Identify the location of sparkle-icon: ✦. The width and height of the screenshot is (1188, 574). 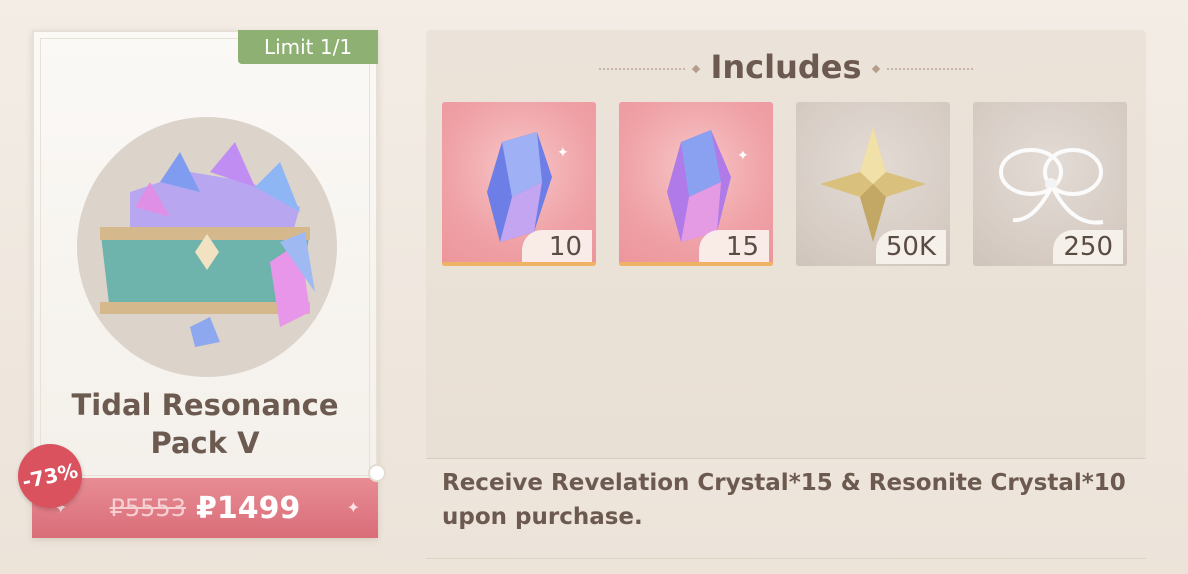
(353, 507).